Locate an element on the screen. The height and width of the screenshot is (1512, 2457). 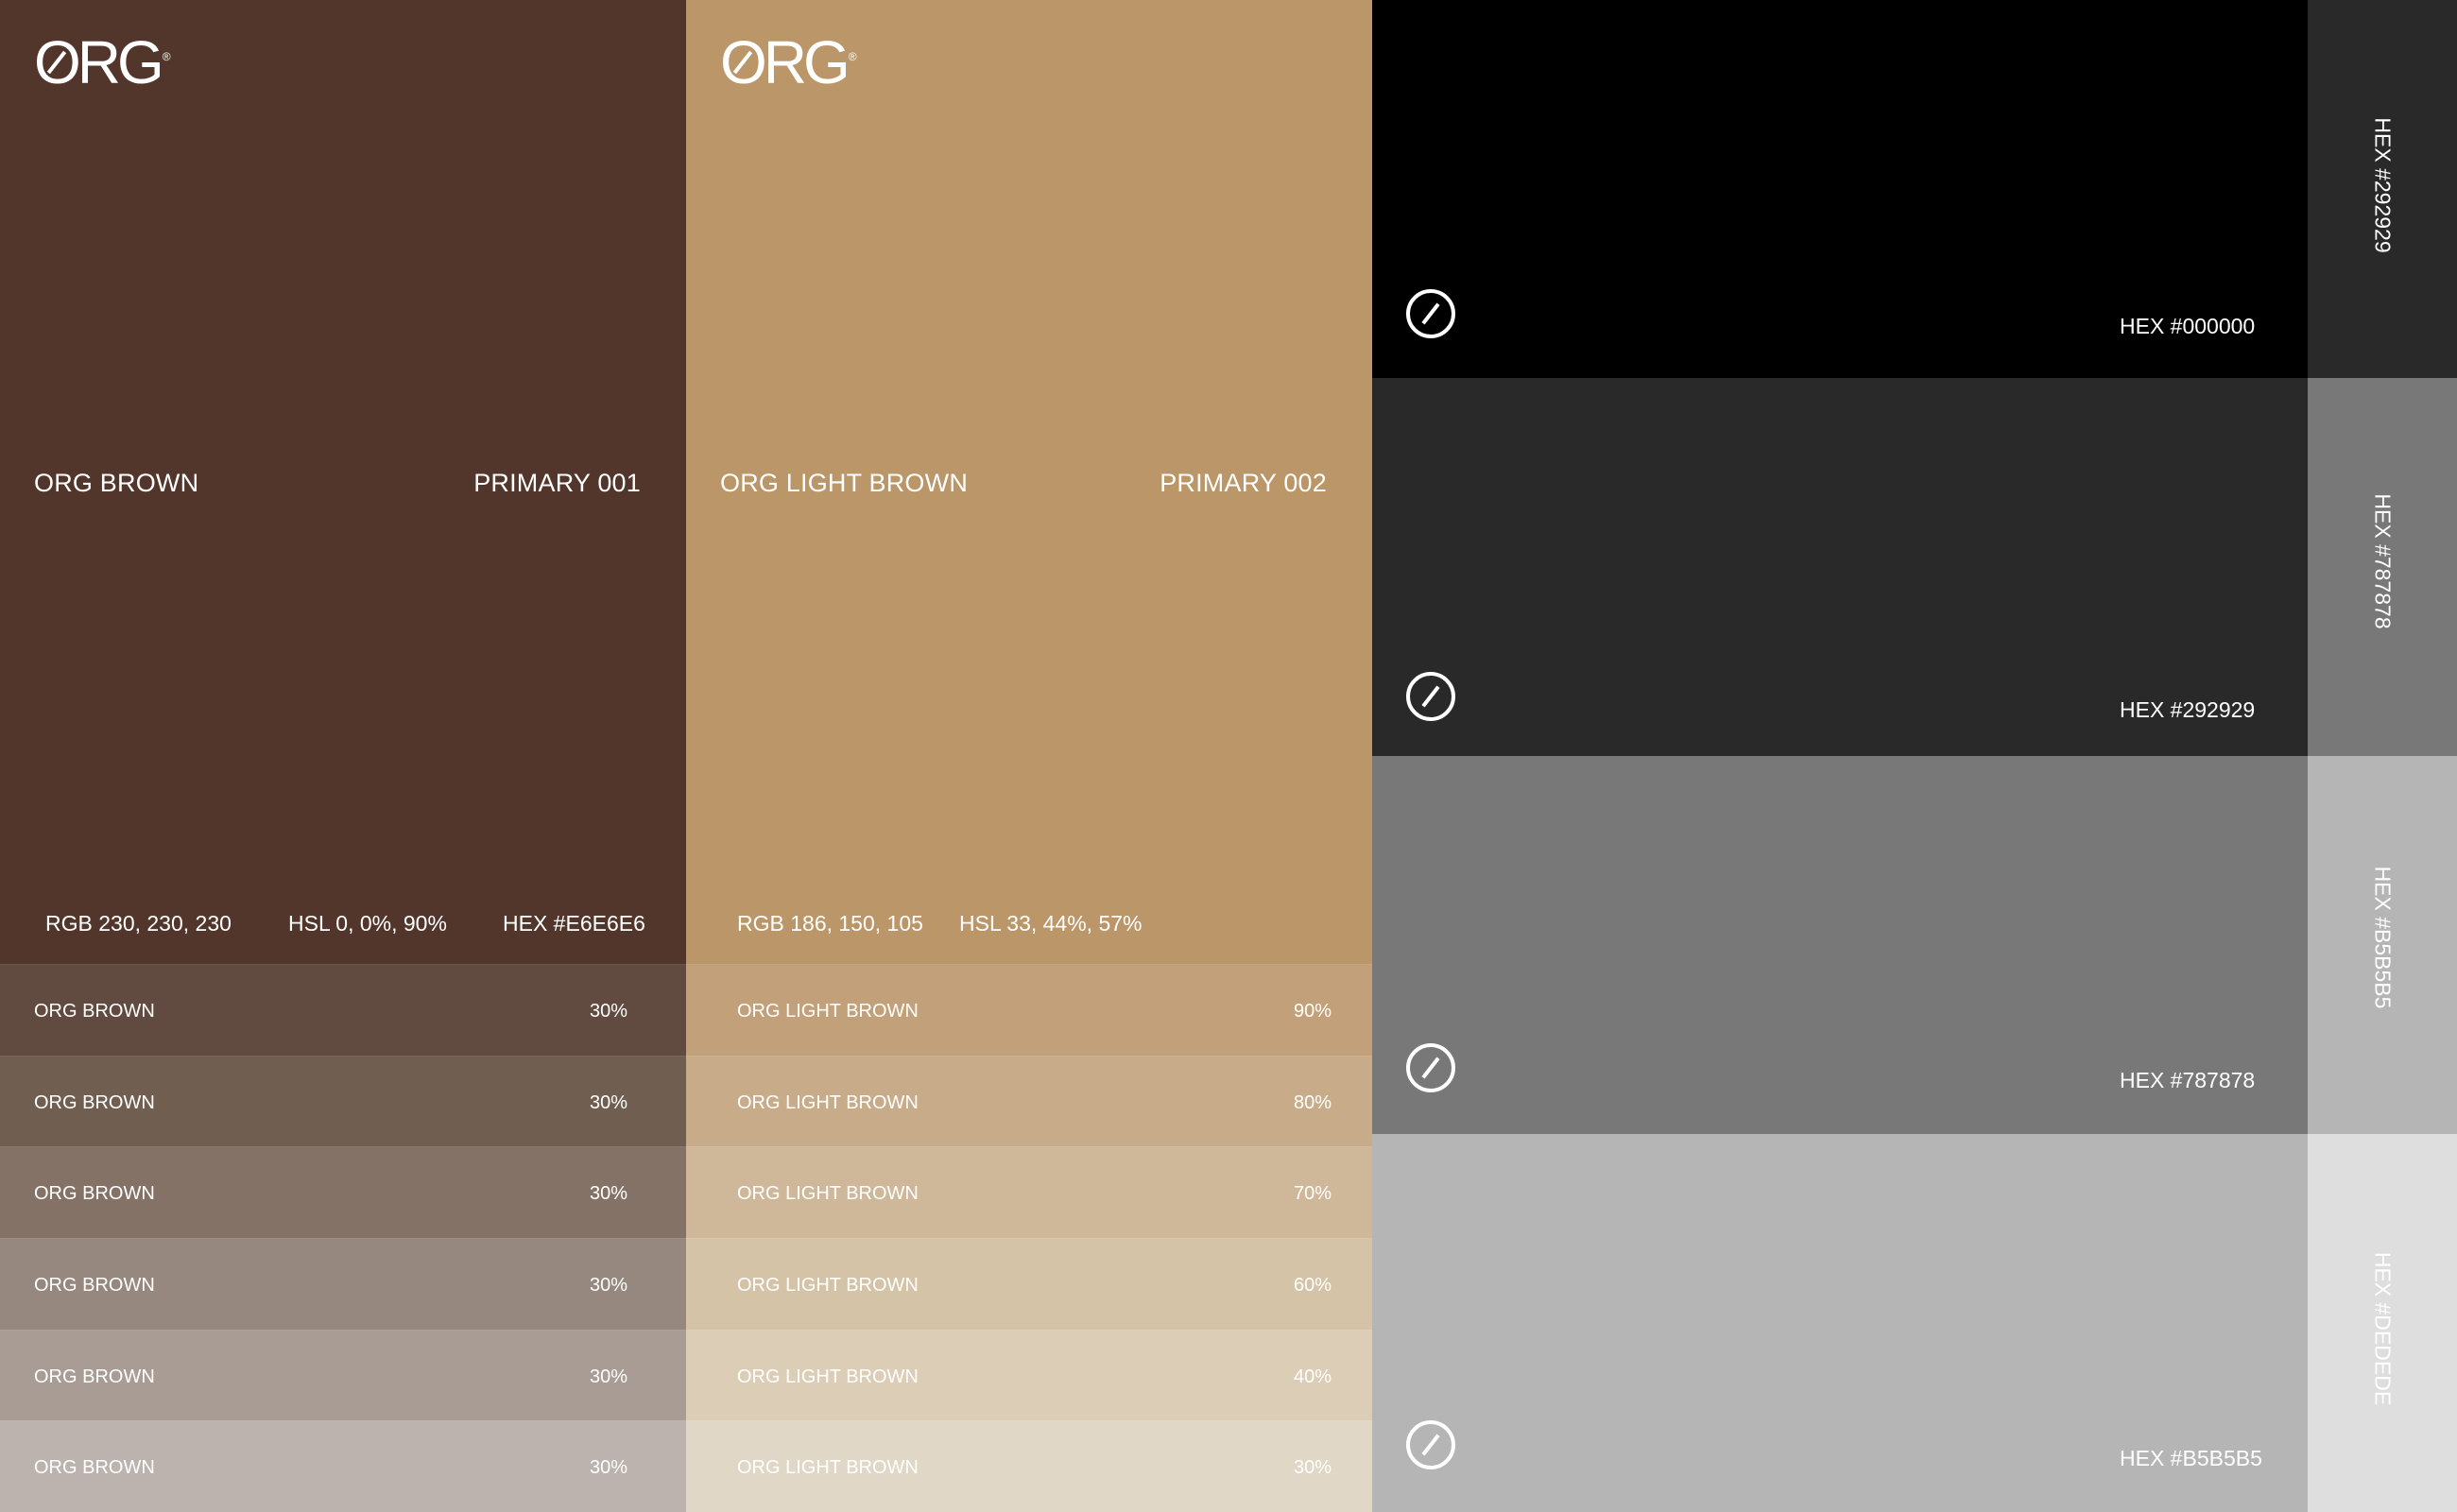
tint-row: ORG LIGHT BROWN 70% is located at coordinates (1029, 1192).